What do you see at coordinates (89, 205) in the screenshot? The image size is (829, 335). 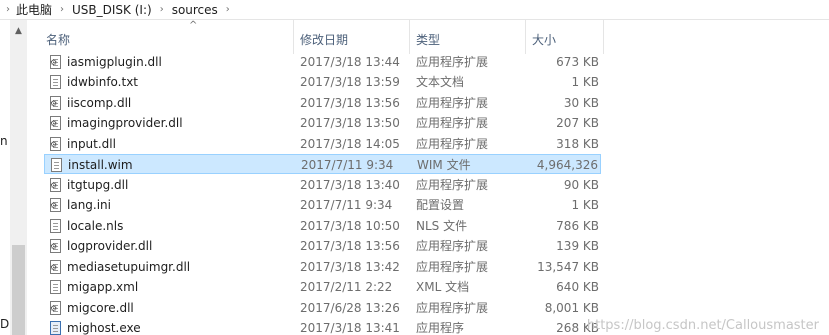 I see `file-name: lang.ini` at bounding box center [89, 205].